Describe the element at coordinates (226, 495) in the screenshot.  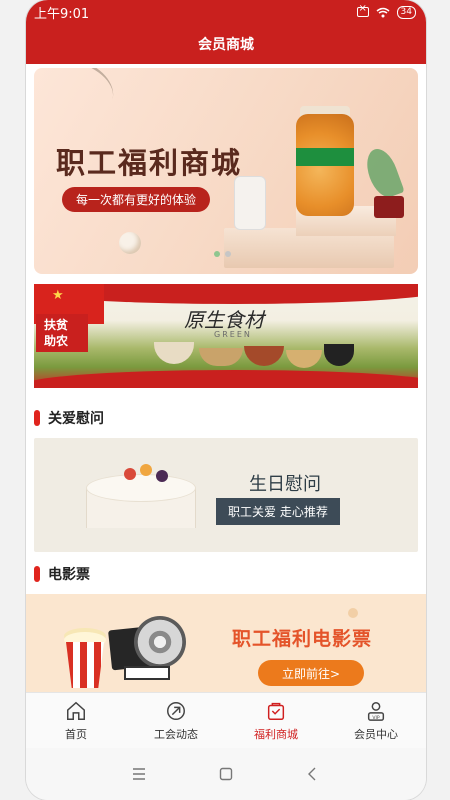
I see `birthday-greeting-card: 生日慰问 职工关爱 走心推荐` at that location.